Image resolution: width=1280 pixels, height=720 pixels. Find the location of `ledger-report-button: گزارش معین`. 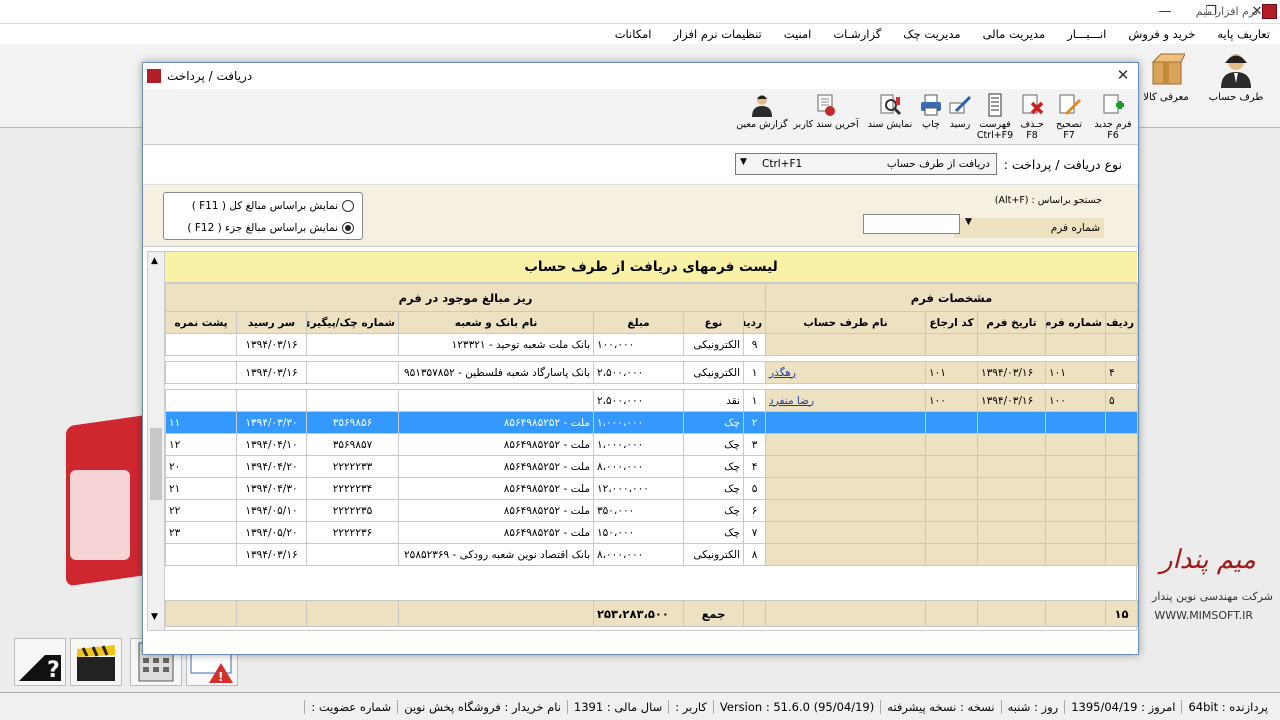

ledger-report-button: گزارش معین is located at coordinates (762, 110).